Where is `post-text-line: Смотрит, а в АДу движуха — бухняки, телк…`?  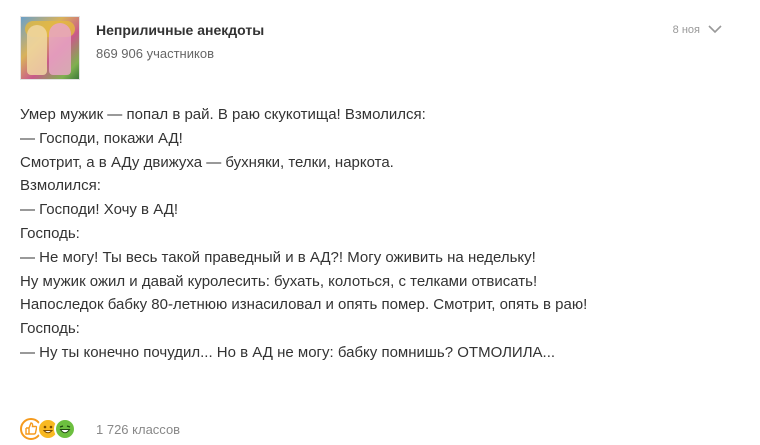 post-text-line: Смотрит, а в АДу движуха — бухняки, телк… is located at coordinates (207, 162).